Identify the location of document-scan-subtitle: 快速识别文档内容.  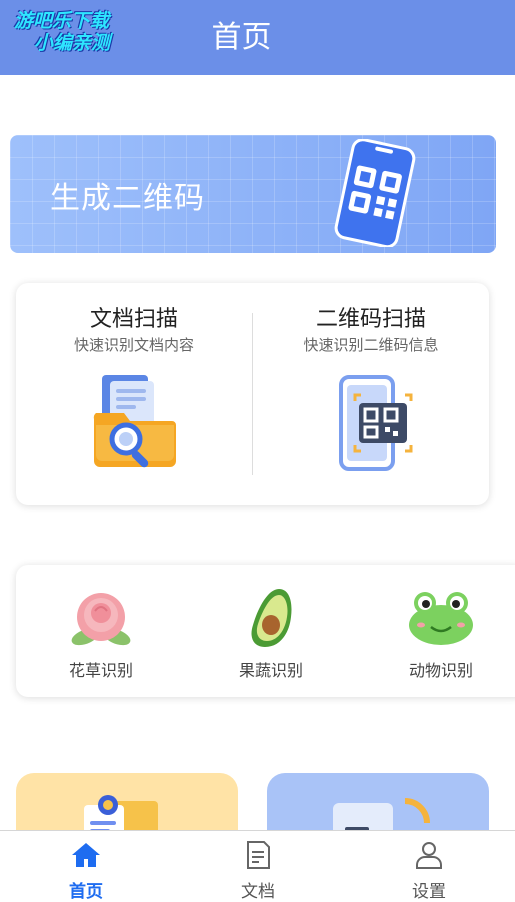
(133, 345).